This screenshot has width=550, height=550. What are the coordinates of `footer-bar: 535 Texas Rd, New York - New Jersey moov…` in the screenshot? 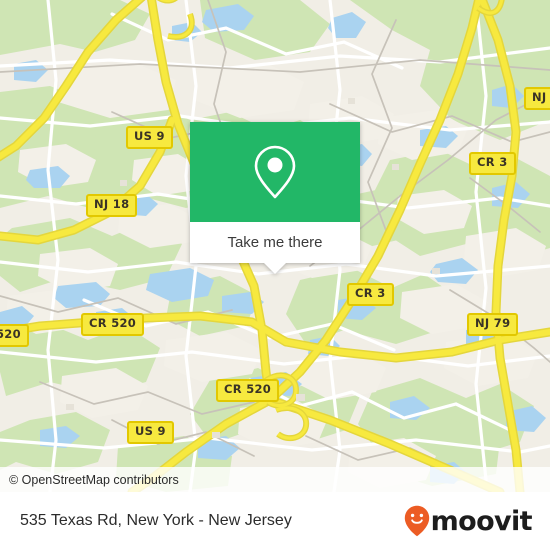 It's located at (275, 521).